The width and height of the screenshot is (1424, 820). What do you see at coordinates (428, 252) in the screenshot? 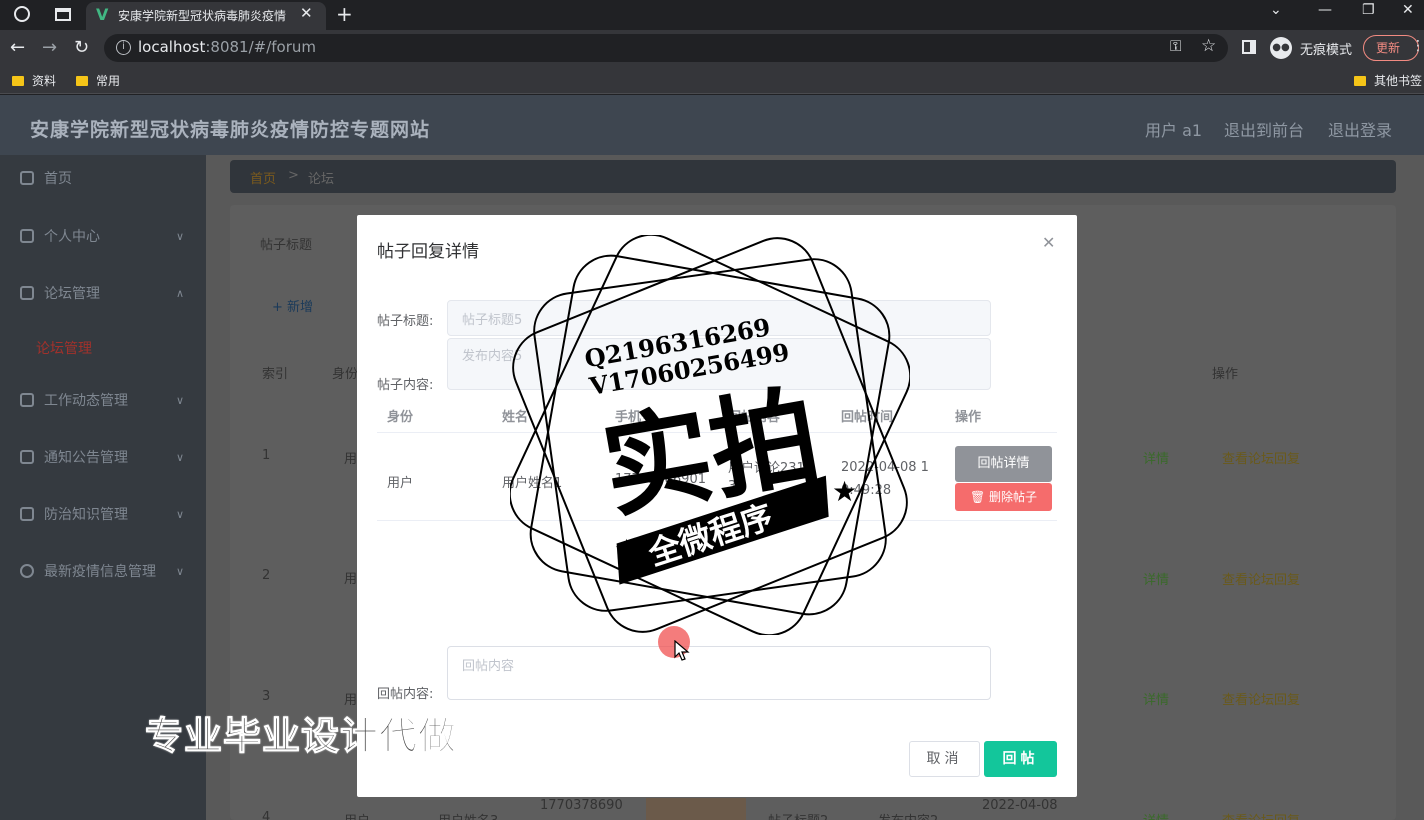
I see `dialog-title: 帖子回复详情` at bounding box center [428, 252].